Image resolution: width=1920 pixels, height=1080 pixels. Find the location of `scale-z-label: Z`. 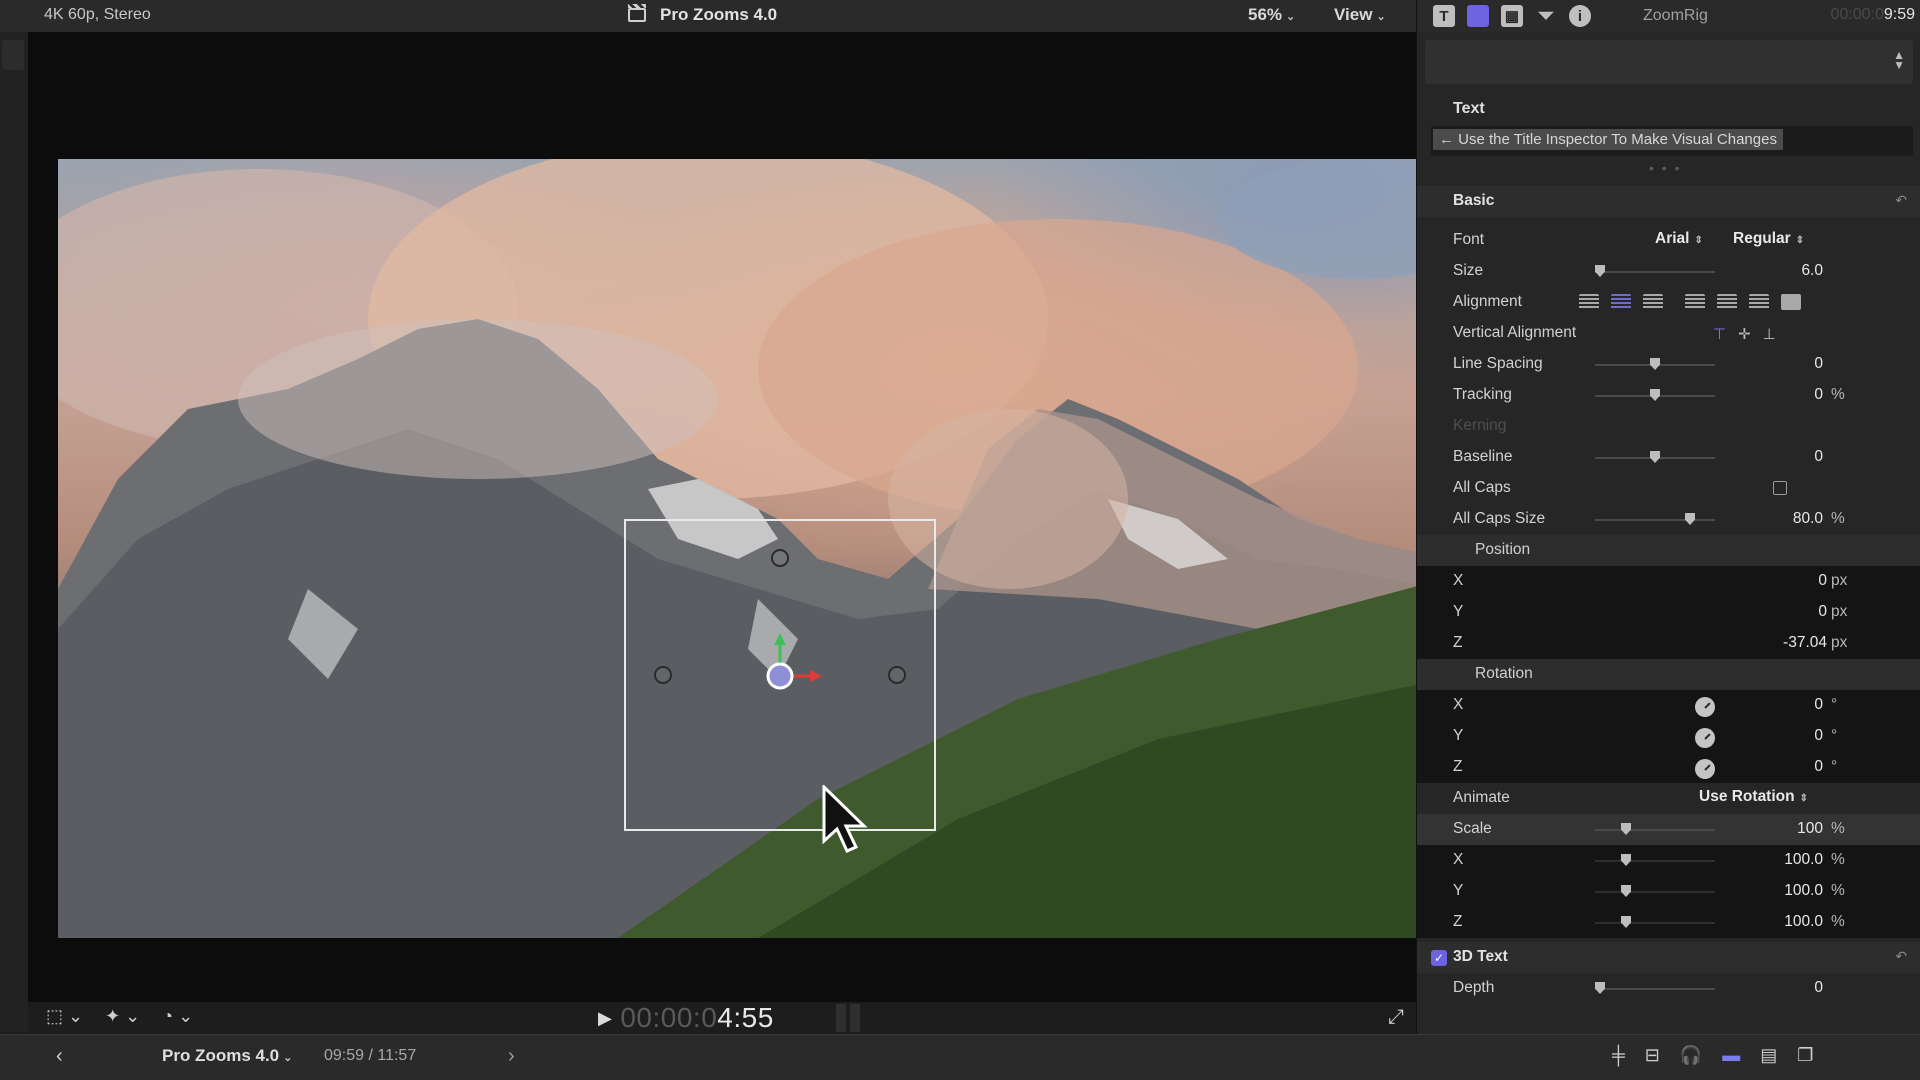

scale-z-label: Z is located at coordinates (1458, 921).